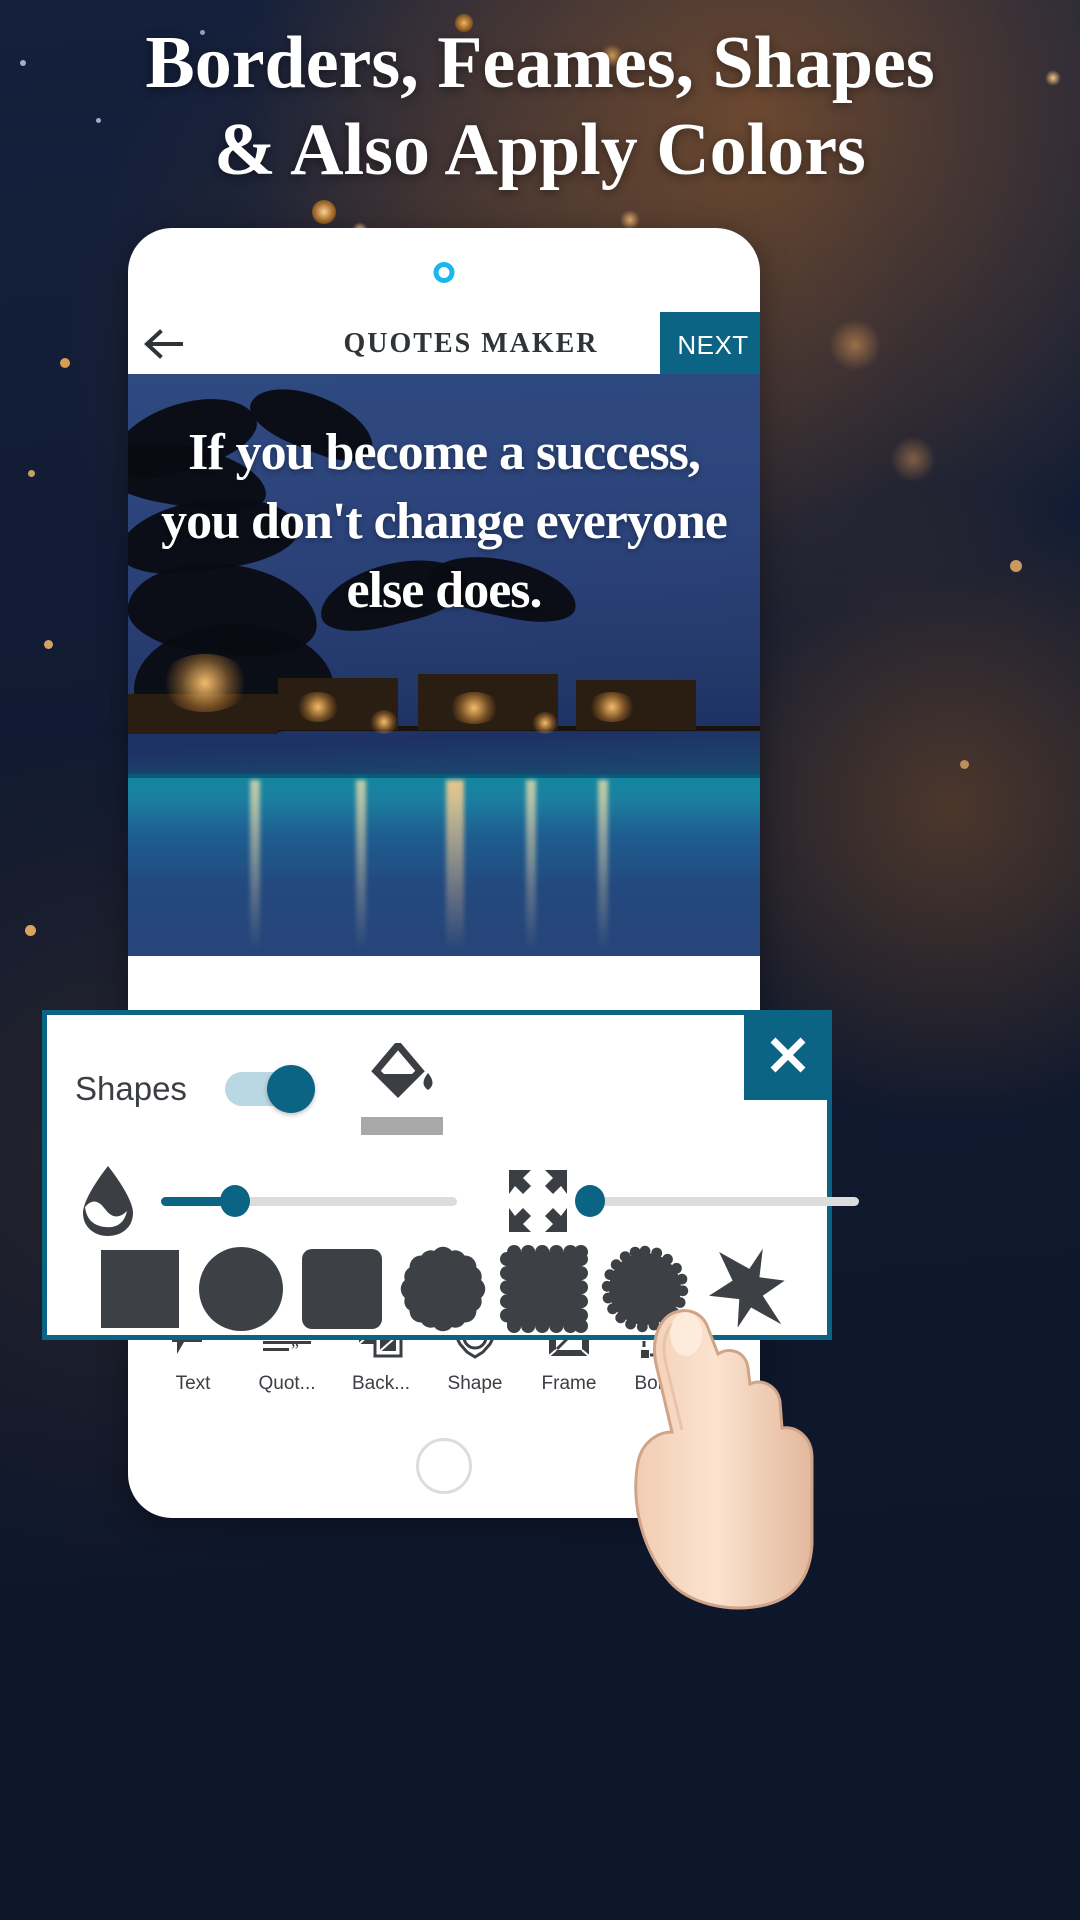 This screenshot has height=1920, width=1080. I want to click on toolbar-label: Border, so click(663, 1383).